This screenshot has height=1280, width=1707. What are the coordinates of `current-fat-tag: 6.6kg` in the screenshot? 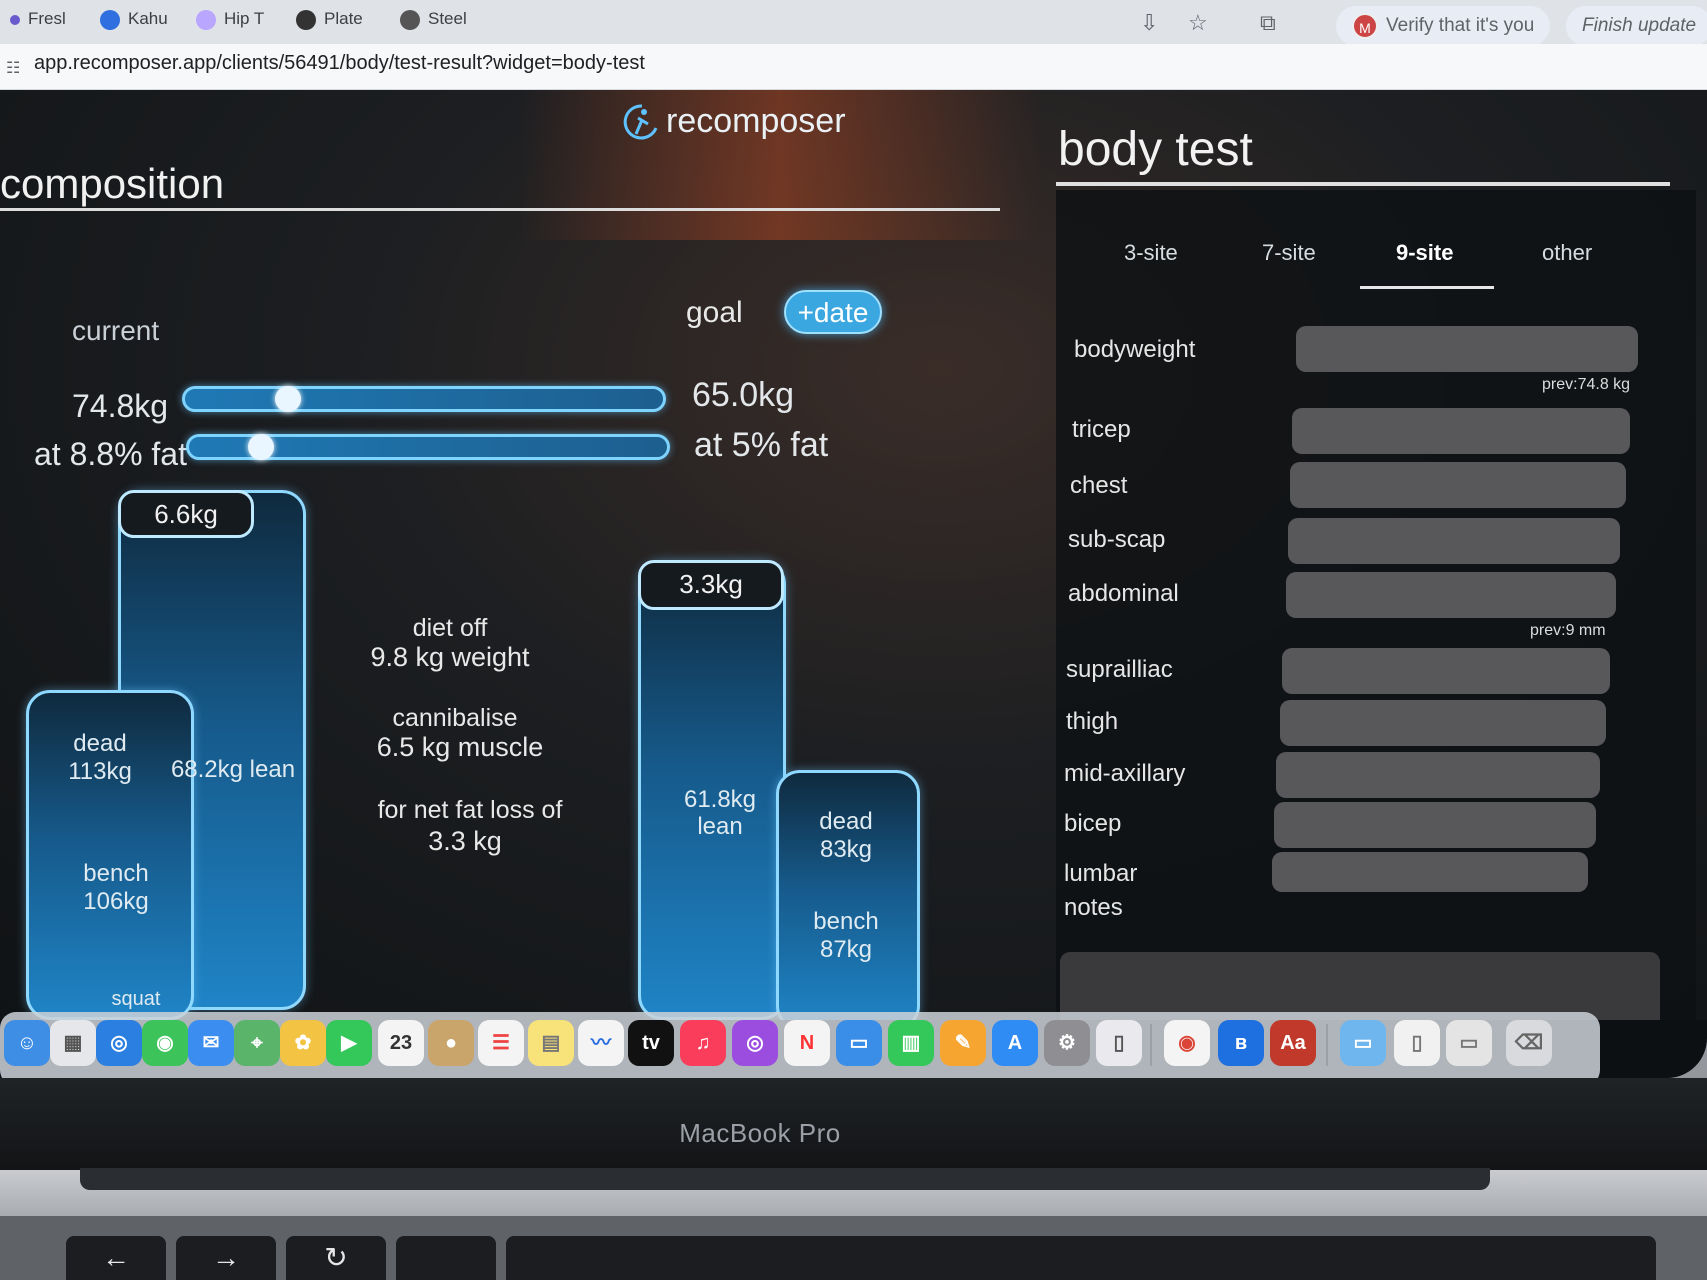 It's located at (186, 514).